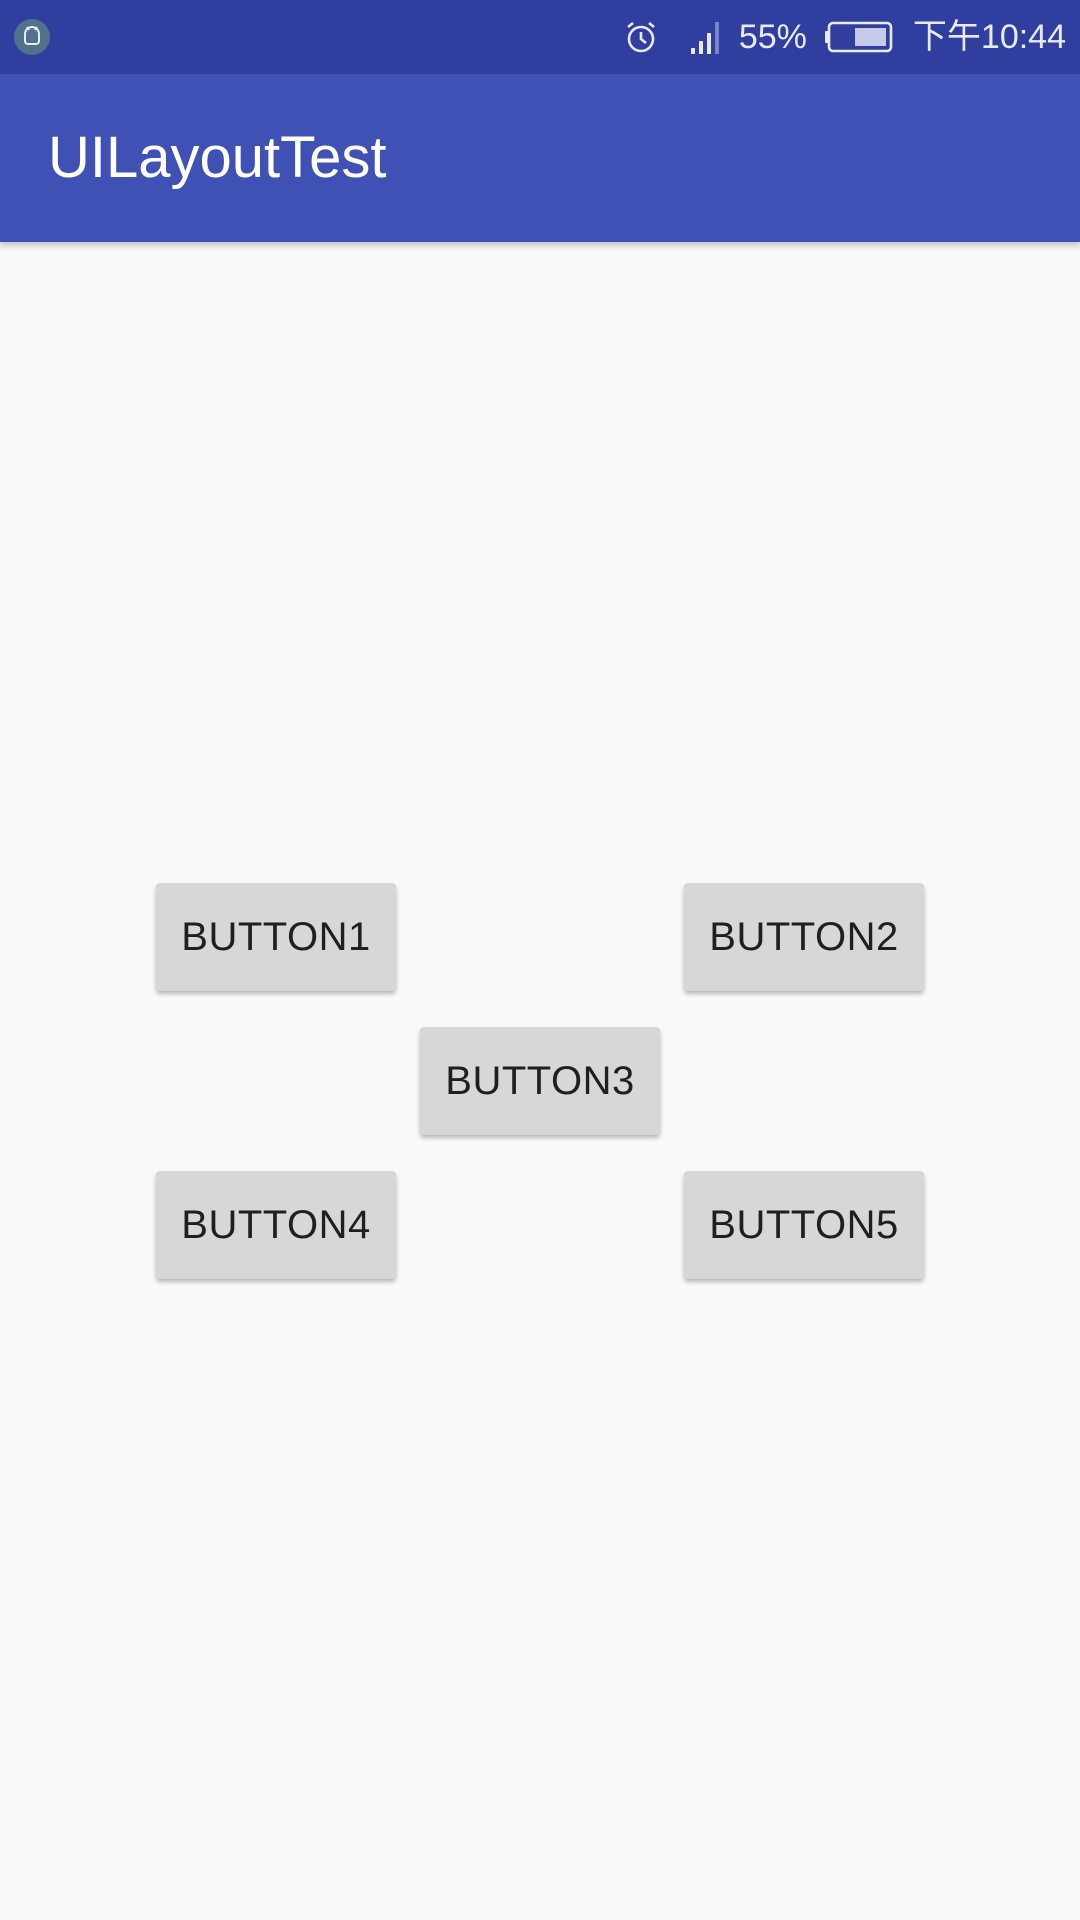 Image resolution: width=1080 pixels, height=1920 pixels. What do you see at coordinates (804, 937) in the screenshot?
I see `button2: BUTTON2` at bounding box center [804, 937].